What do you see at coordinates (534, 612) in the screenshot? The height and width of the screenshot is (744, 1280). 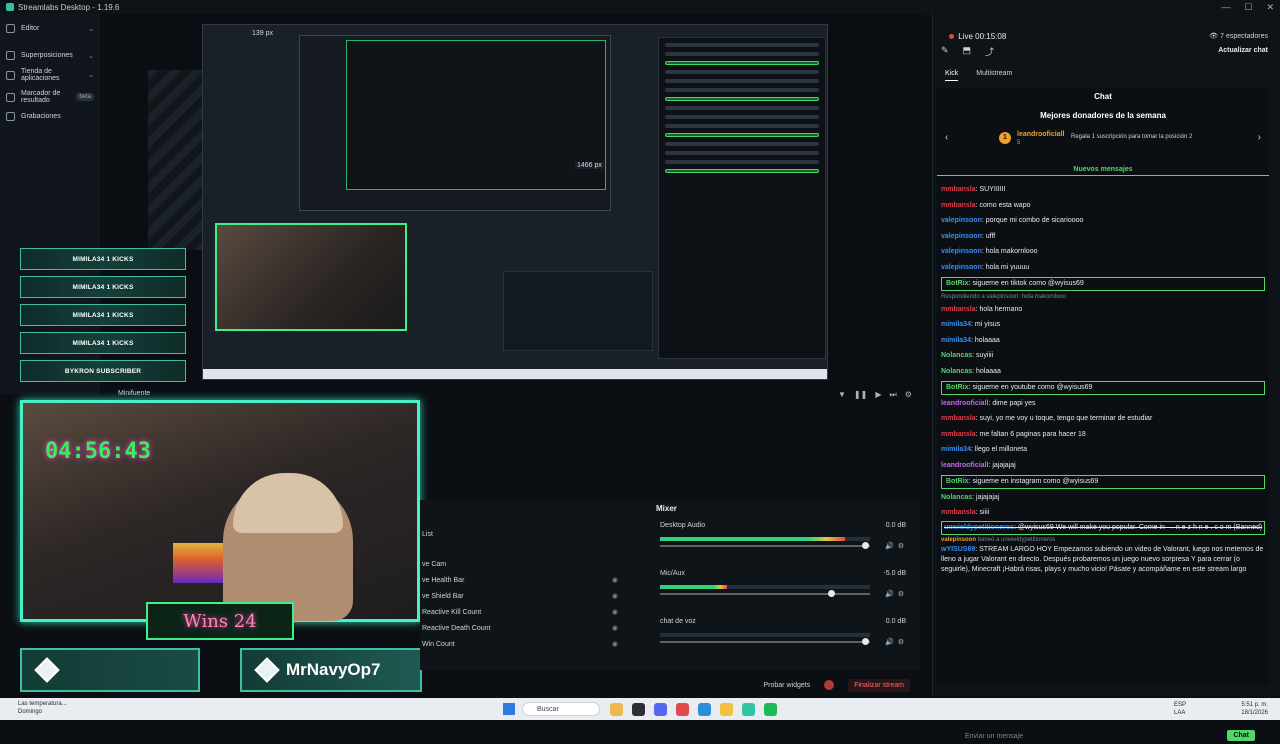 I see `source-item: Reactive Kill Count ◉` at bounding box center [534, 612].